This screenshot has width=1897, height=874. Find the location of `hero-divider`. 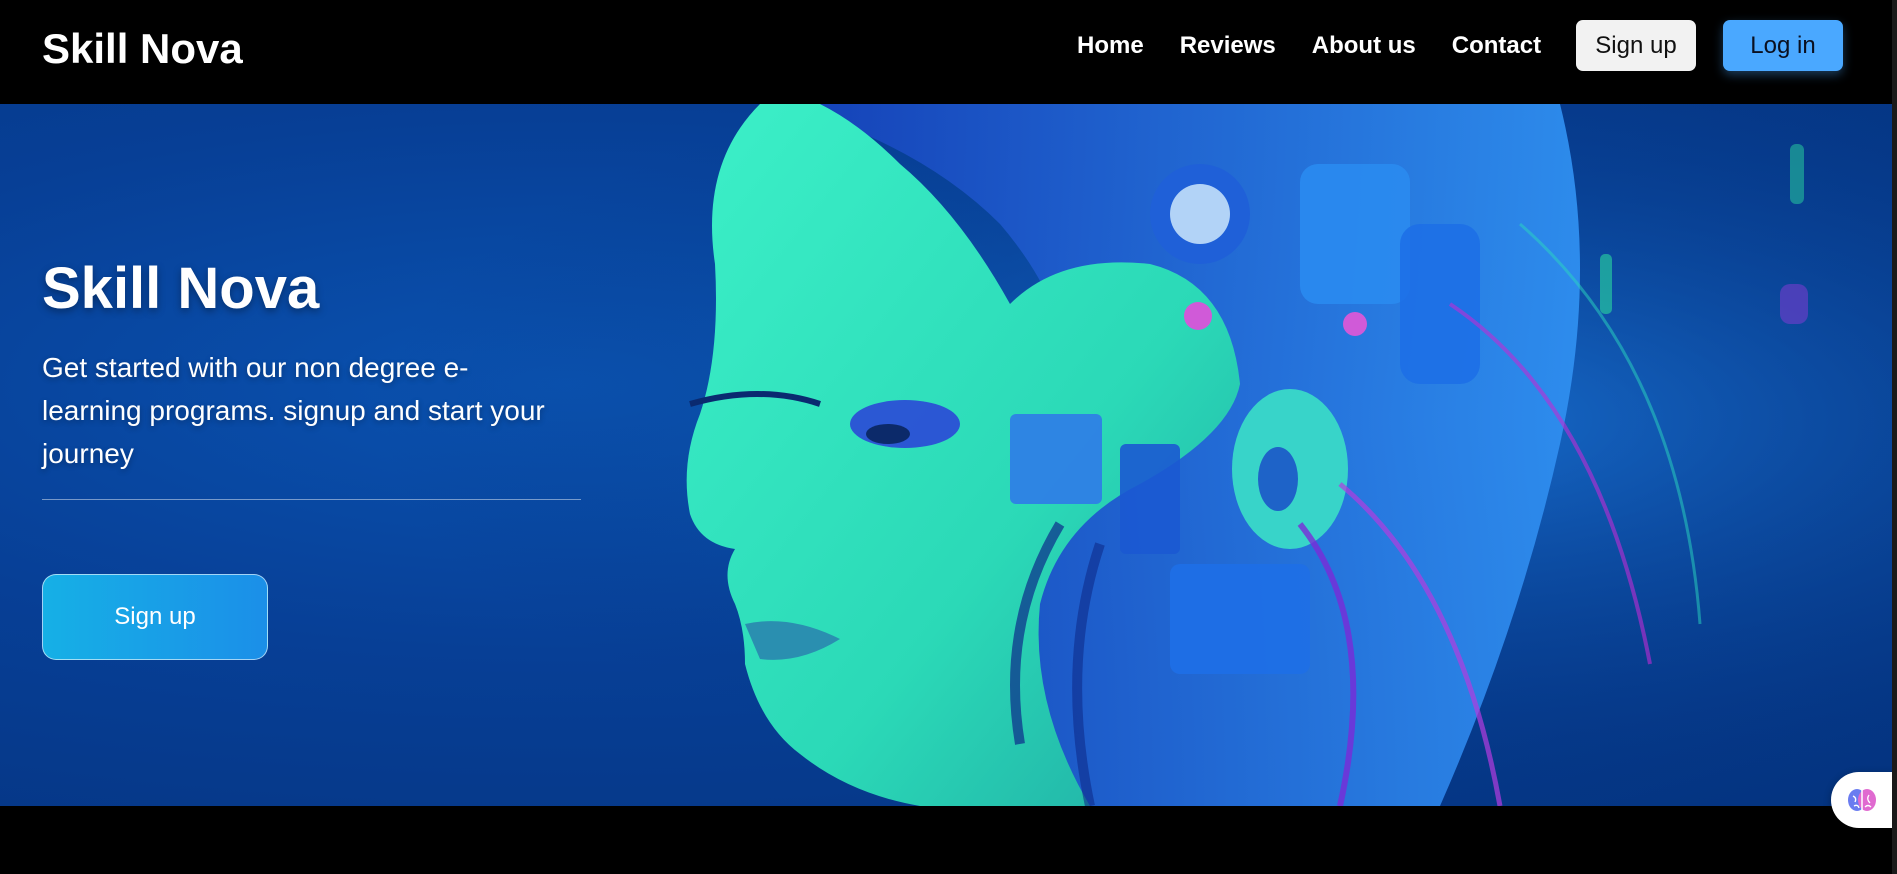

hero-divider is located at coordinates (311, 499).